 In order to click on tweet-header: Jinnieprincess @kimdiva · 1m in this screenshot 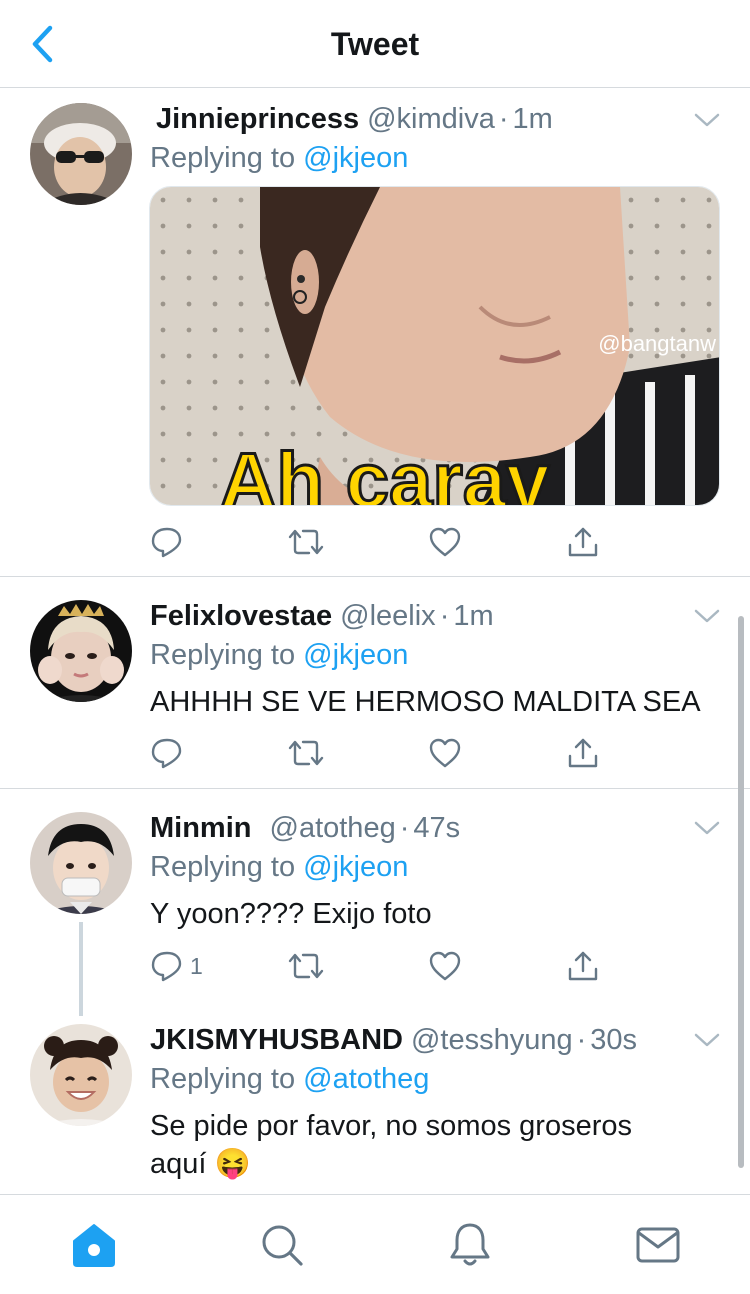, I will do `click(354, 119)`.